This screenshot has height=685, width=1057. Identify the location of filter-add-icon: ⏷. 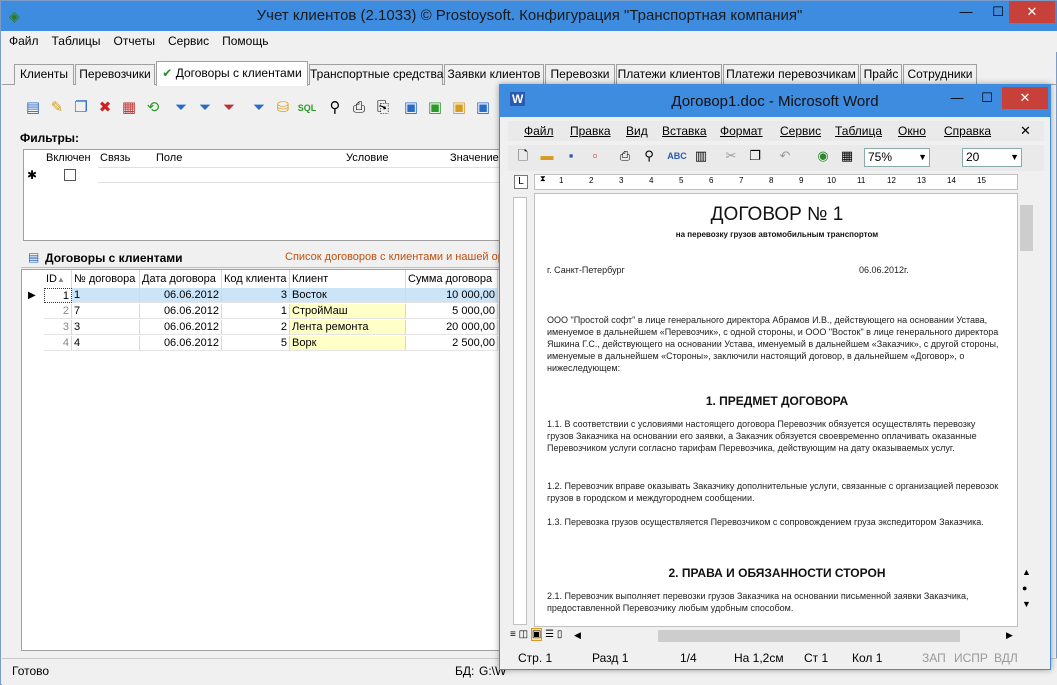
(259, 108).